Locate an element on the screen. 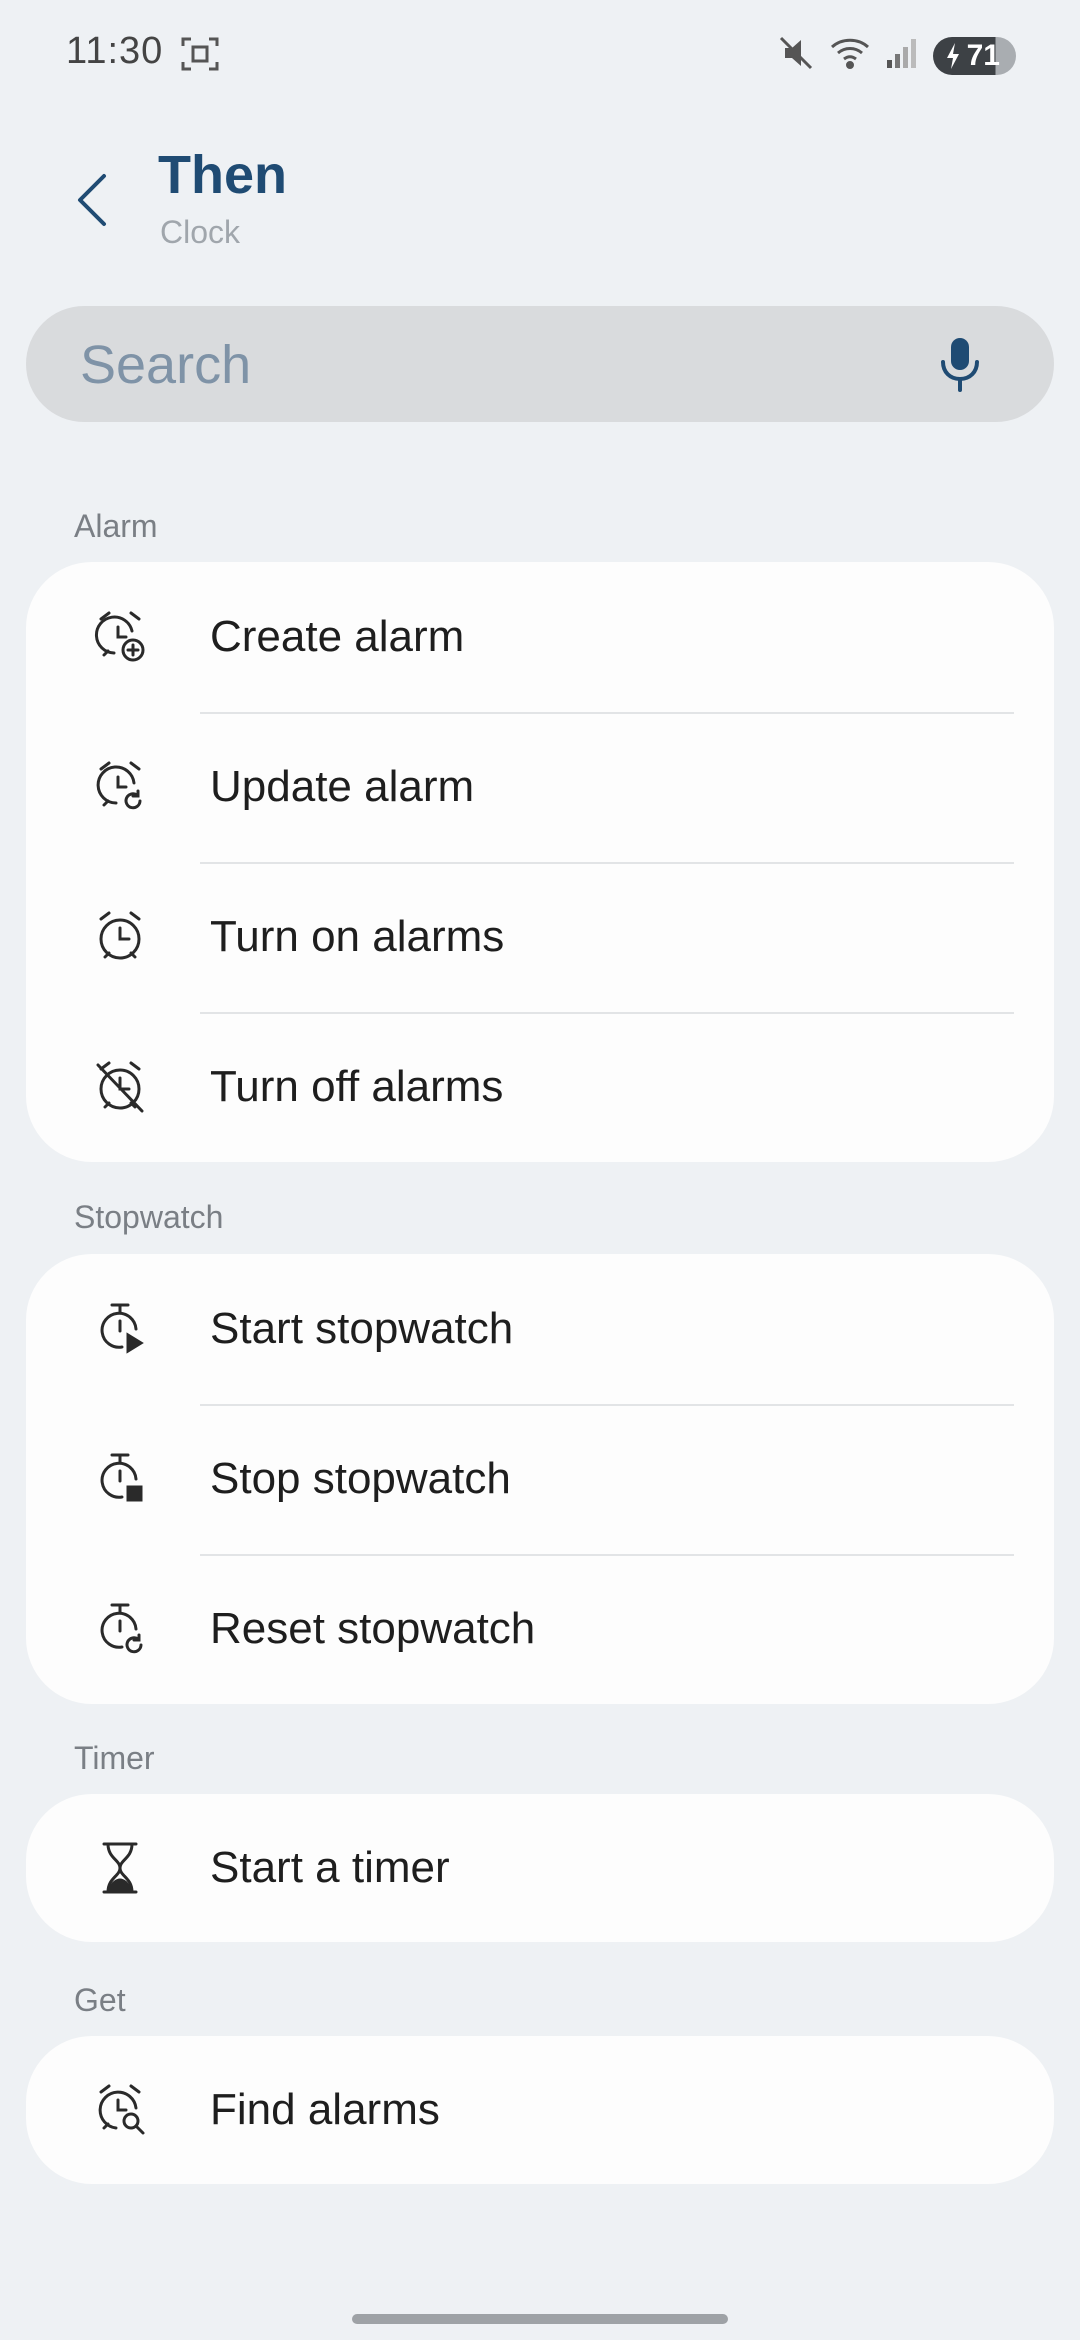 The height and width of the screenshot is (2340, 1080). chevron-left-icon is located at coordinates (92, 200).